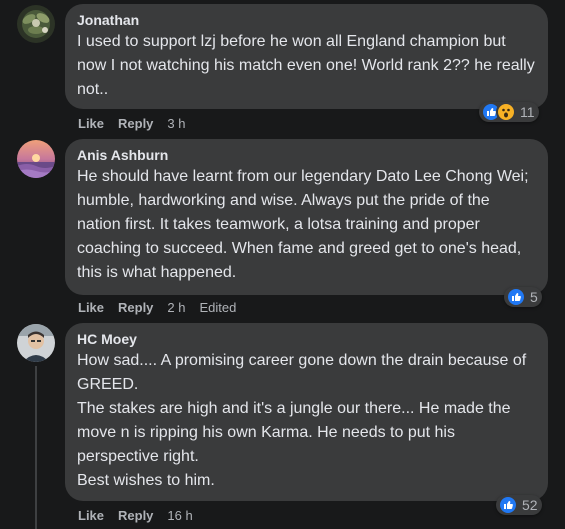 The image size is (565, 529). I want to click on thread-line, so click(36, 447).